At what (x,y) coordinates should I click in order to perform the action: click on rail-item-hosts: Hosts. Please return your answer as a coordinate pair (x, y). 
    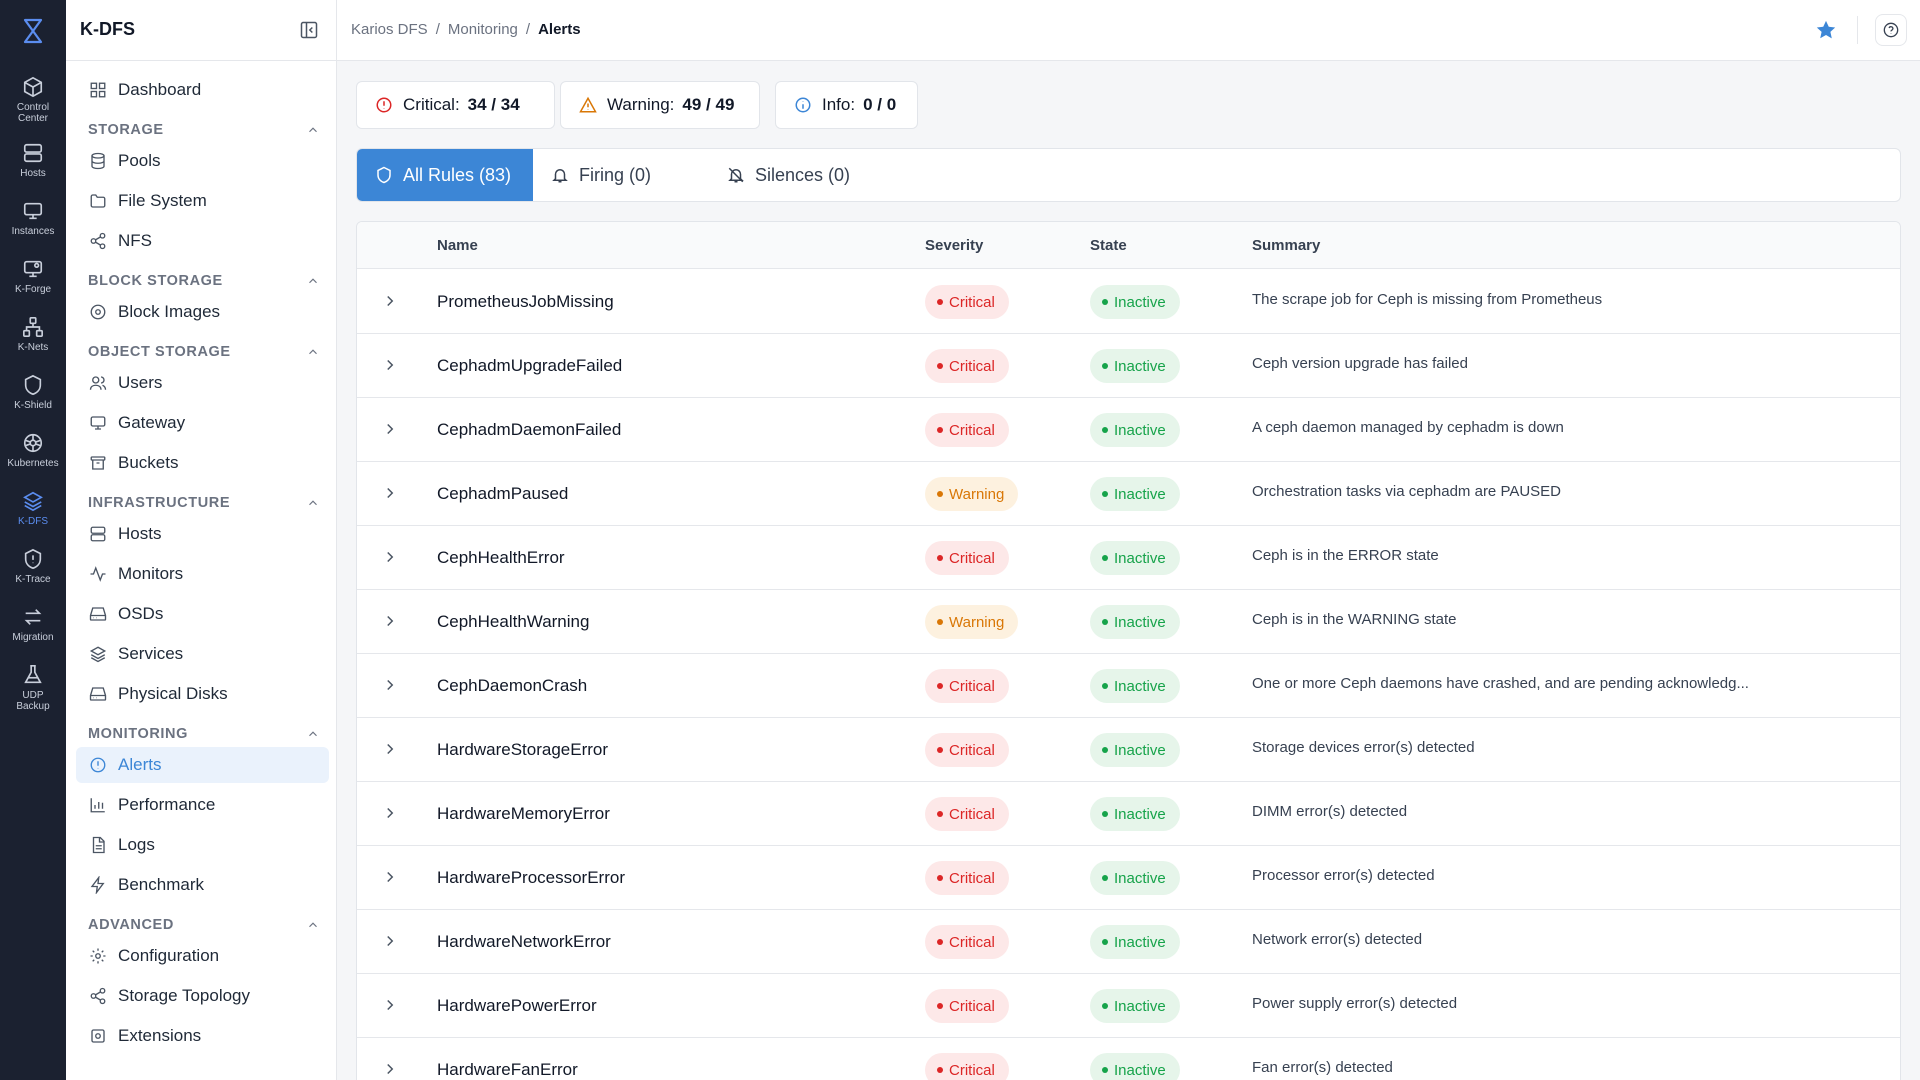
    Looking at the image, I should click on (33, 163).